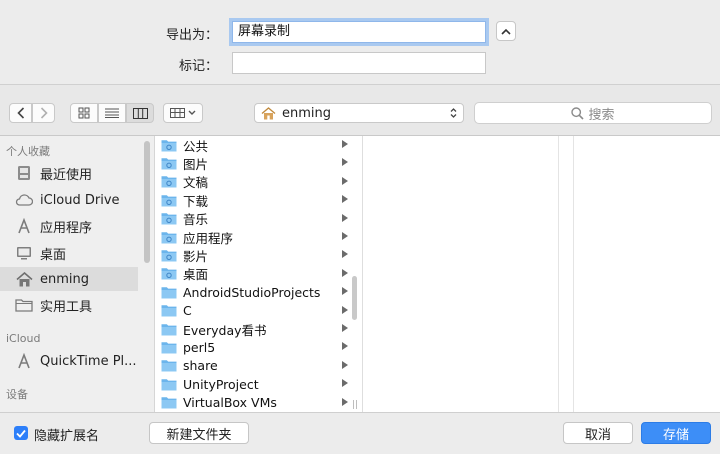  I want to click on home-icon, so click(268, 112).